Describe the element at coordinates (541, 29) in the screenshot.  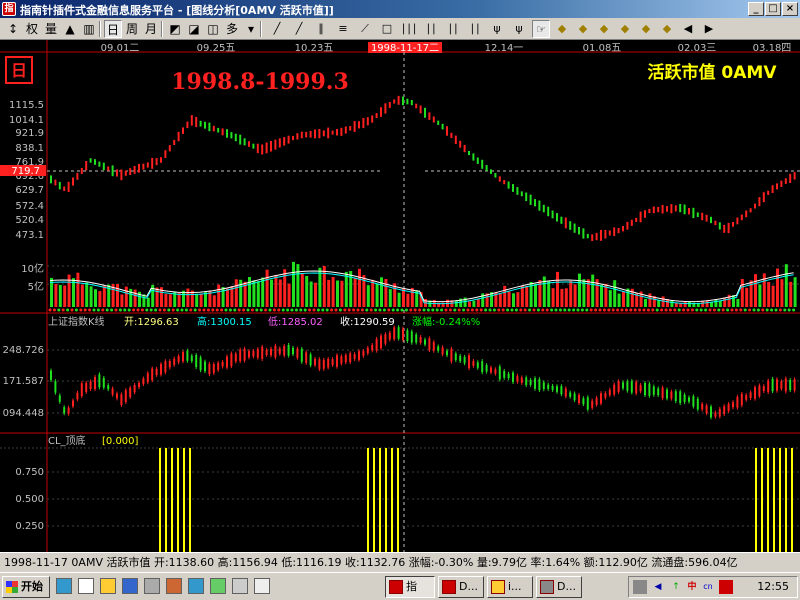
I see `draw-tool-12-icon: ☞` at that location.